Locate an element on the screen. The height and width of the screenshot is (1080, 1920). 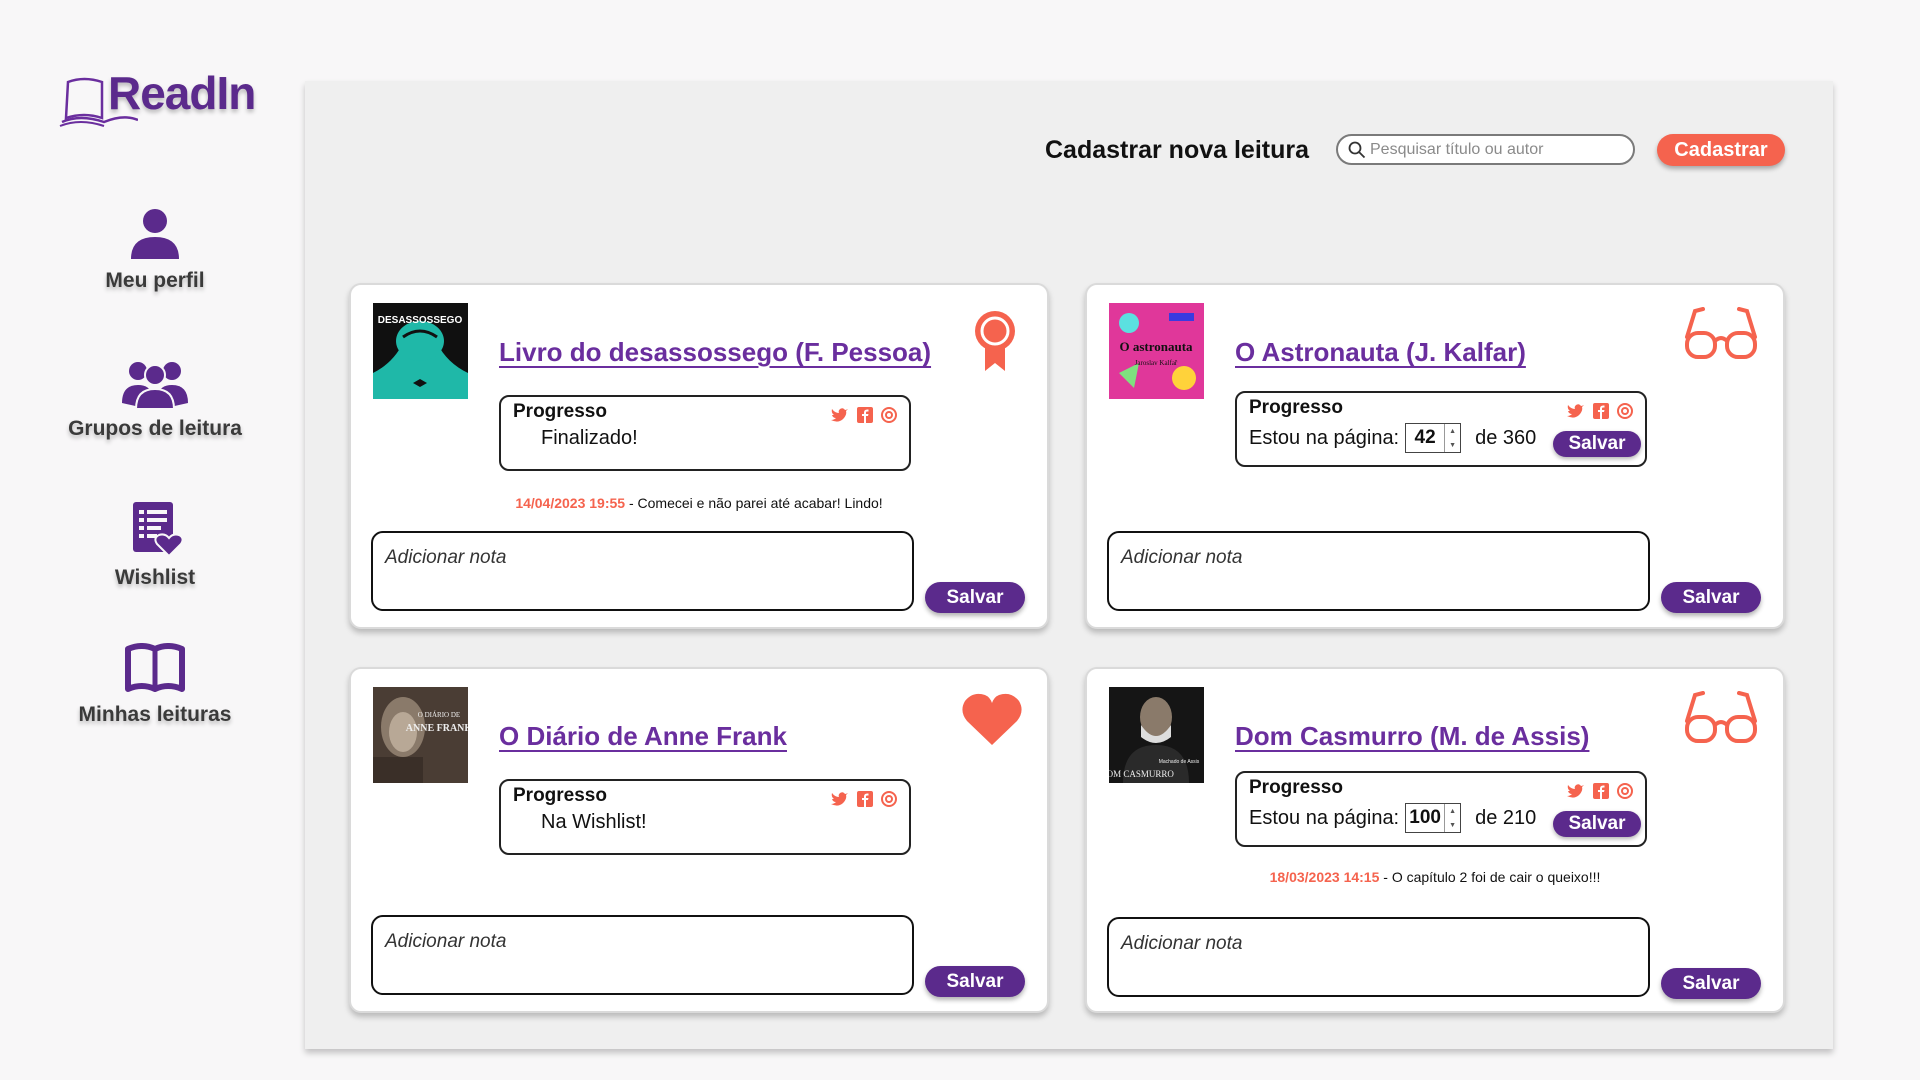
sidebar-item-label: Grupos de leitura is located at coordinates (155, 428).